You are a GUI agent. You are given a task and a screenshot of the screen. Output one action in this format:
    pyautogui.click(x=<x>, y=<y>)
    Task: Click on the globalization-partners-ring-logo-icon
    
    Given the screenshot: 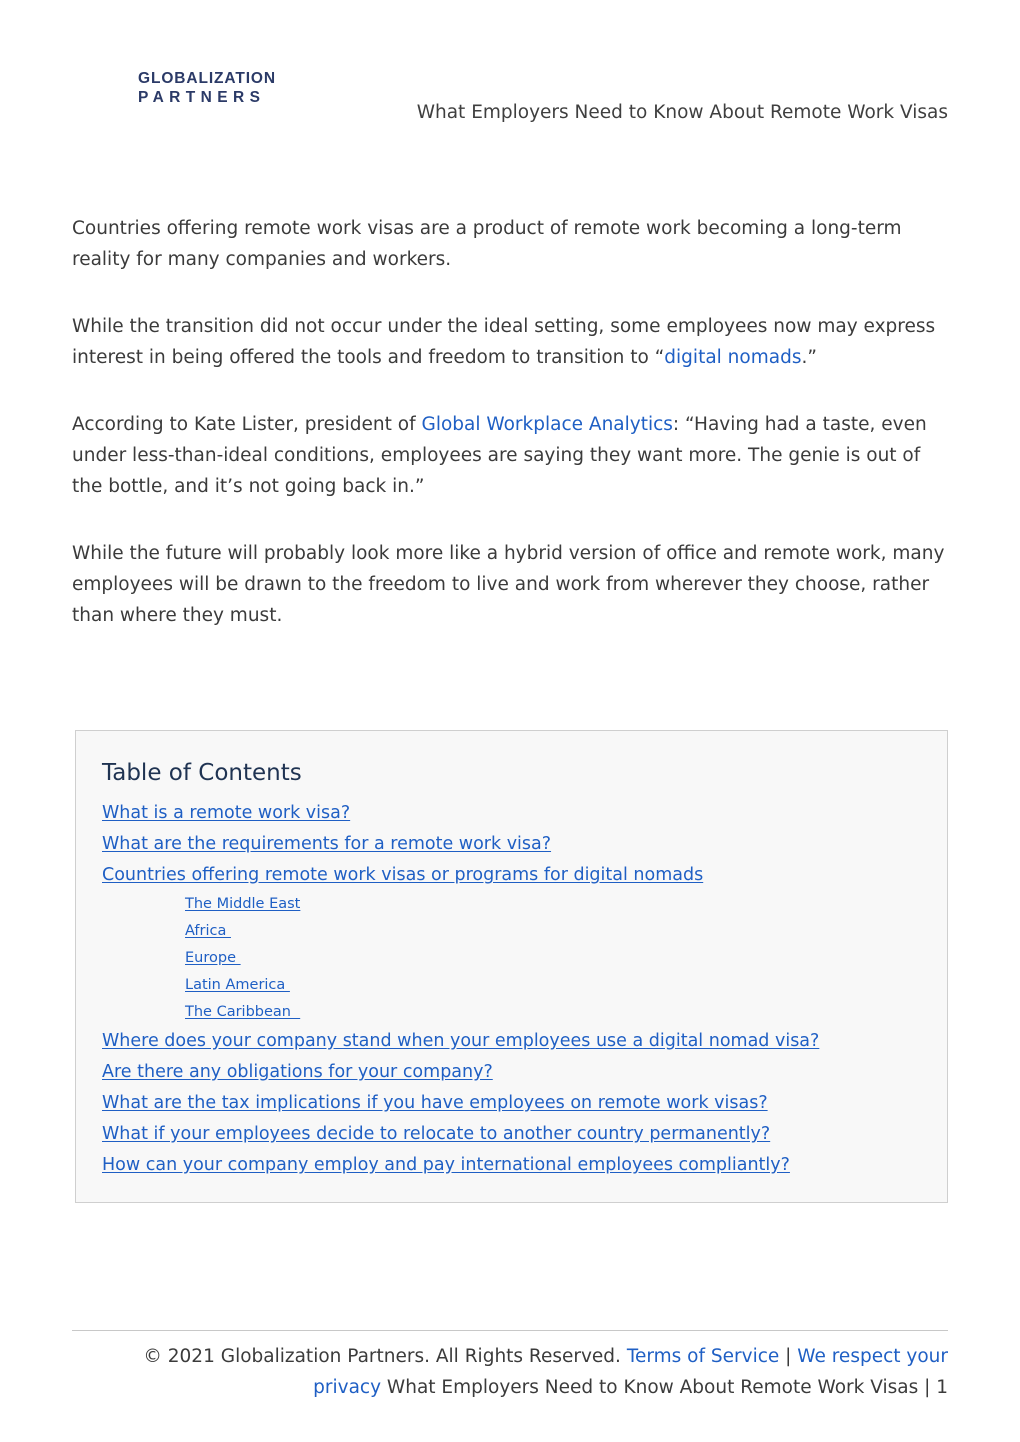 What is the action you would take?
    pyautogui.click(x=99, y=87)
    